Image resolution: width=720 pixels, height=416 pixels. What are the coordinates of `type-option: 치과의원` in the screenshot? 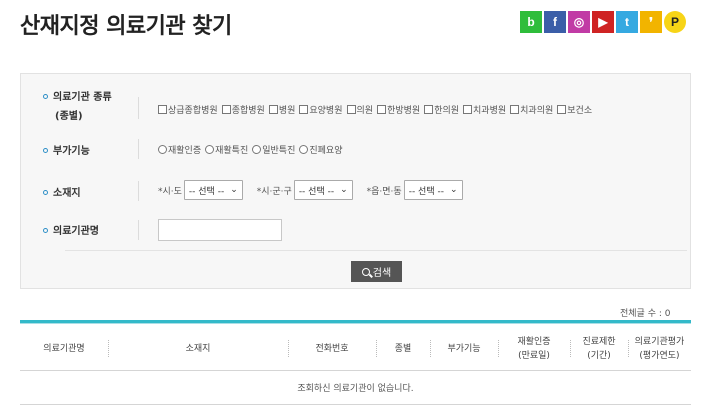 It's located at (531, 109).